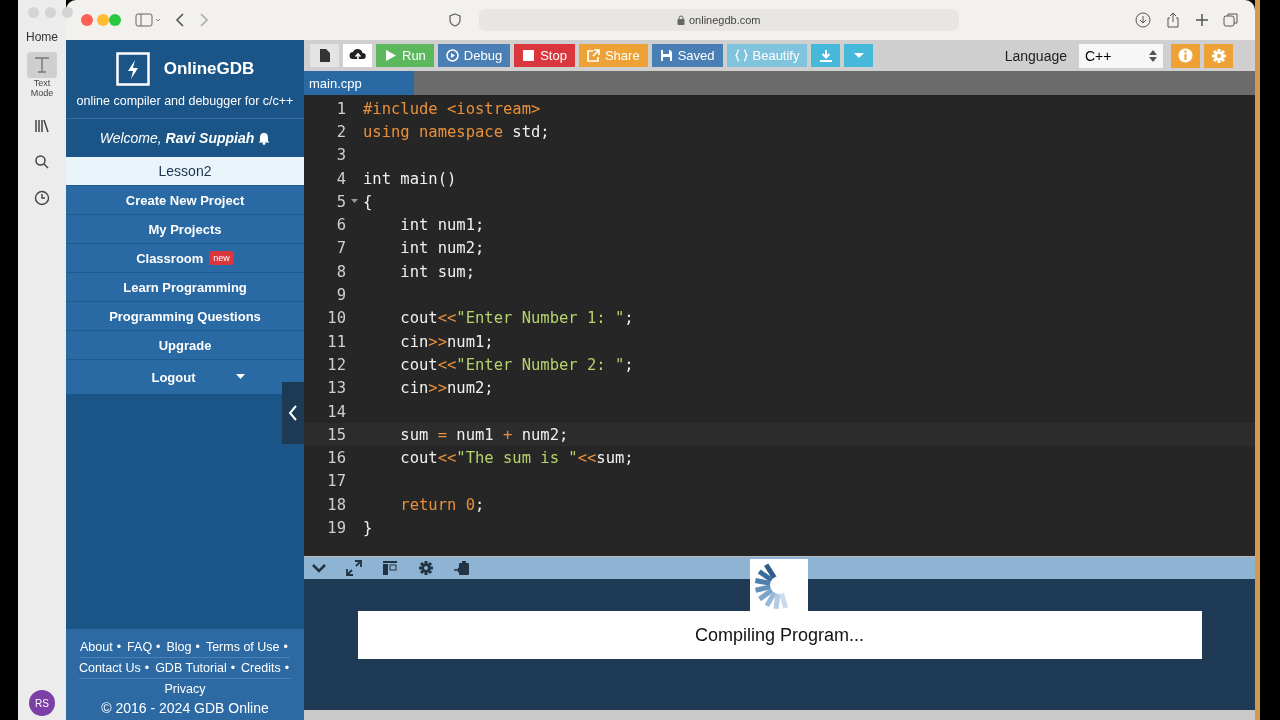 This screenshot has width=1280, height=720. I want to click on braces-icon, so click(741, 55).